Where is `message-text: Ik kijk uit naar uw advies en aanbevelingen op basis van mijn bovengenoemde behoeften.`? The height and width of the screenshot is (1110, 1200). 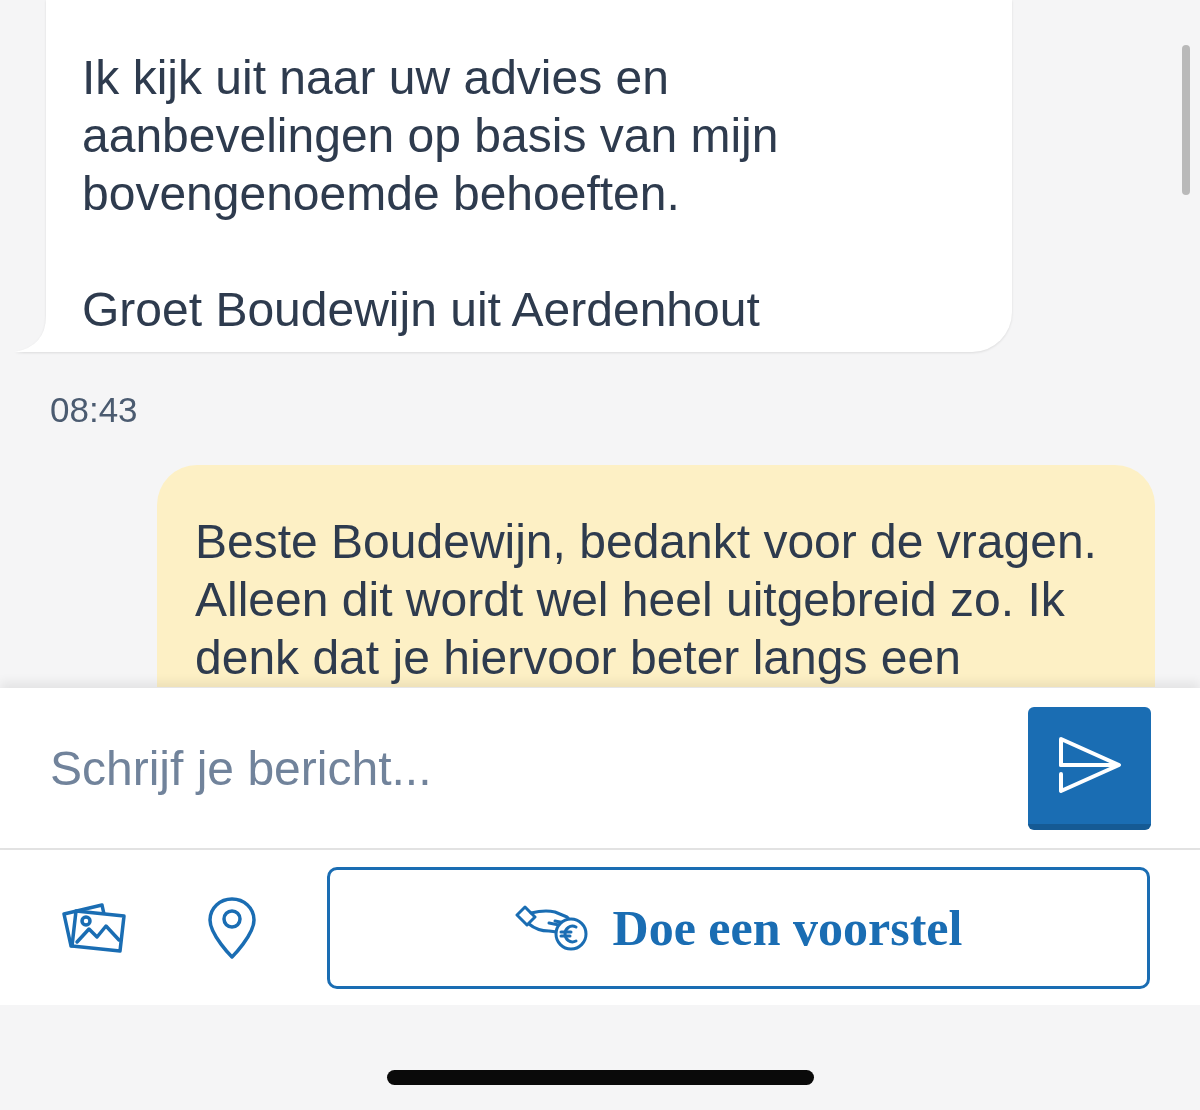 message-text: Ik kijk uit naar uw advies en aanbevelingen op basis van mijn bovengenoemde behoeften. is located at coordinates (431, 136).